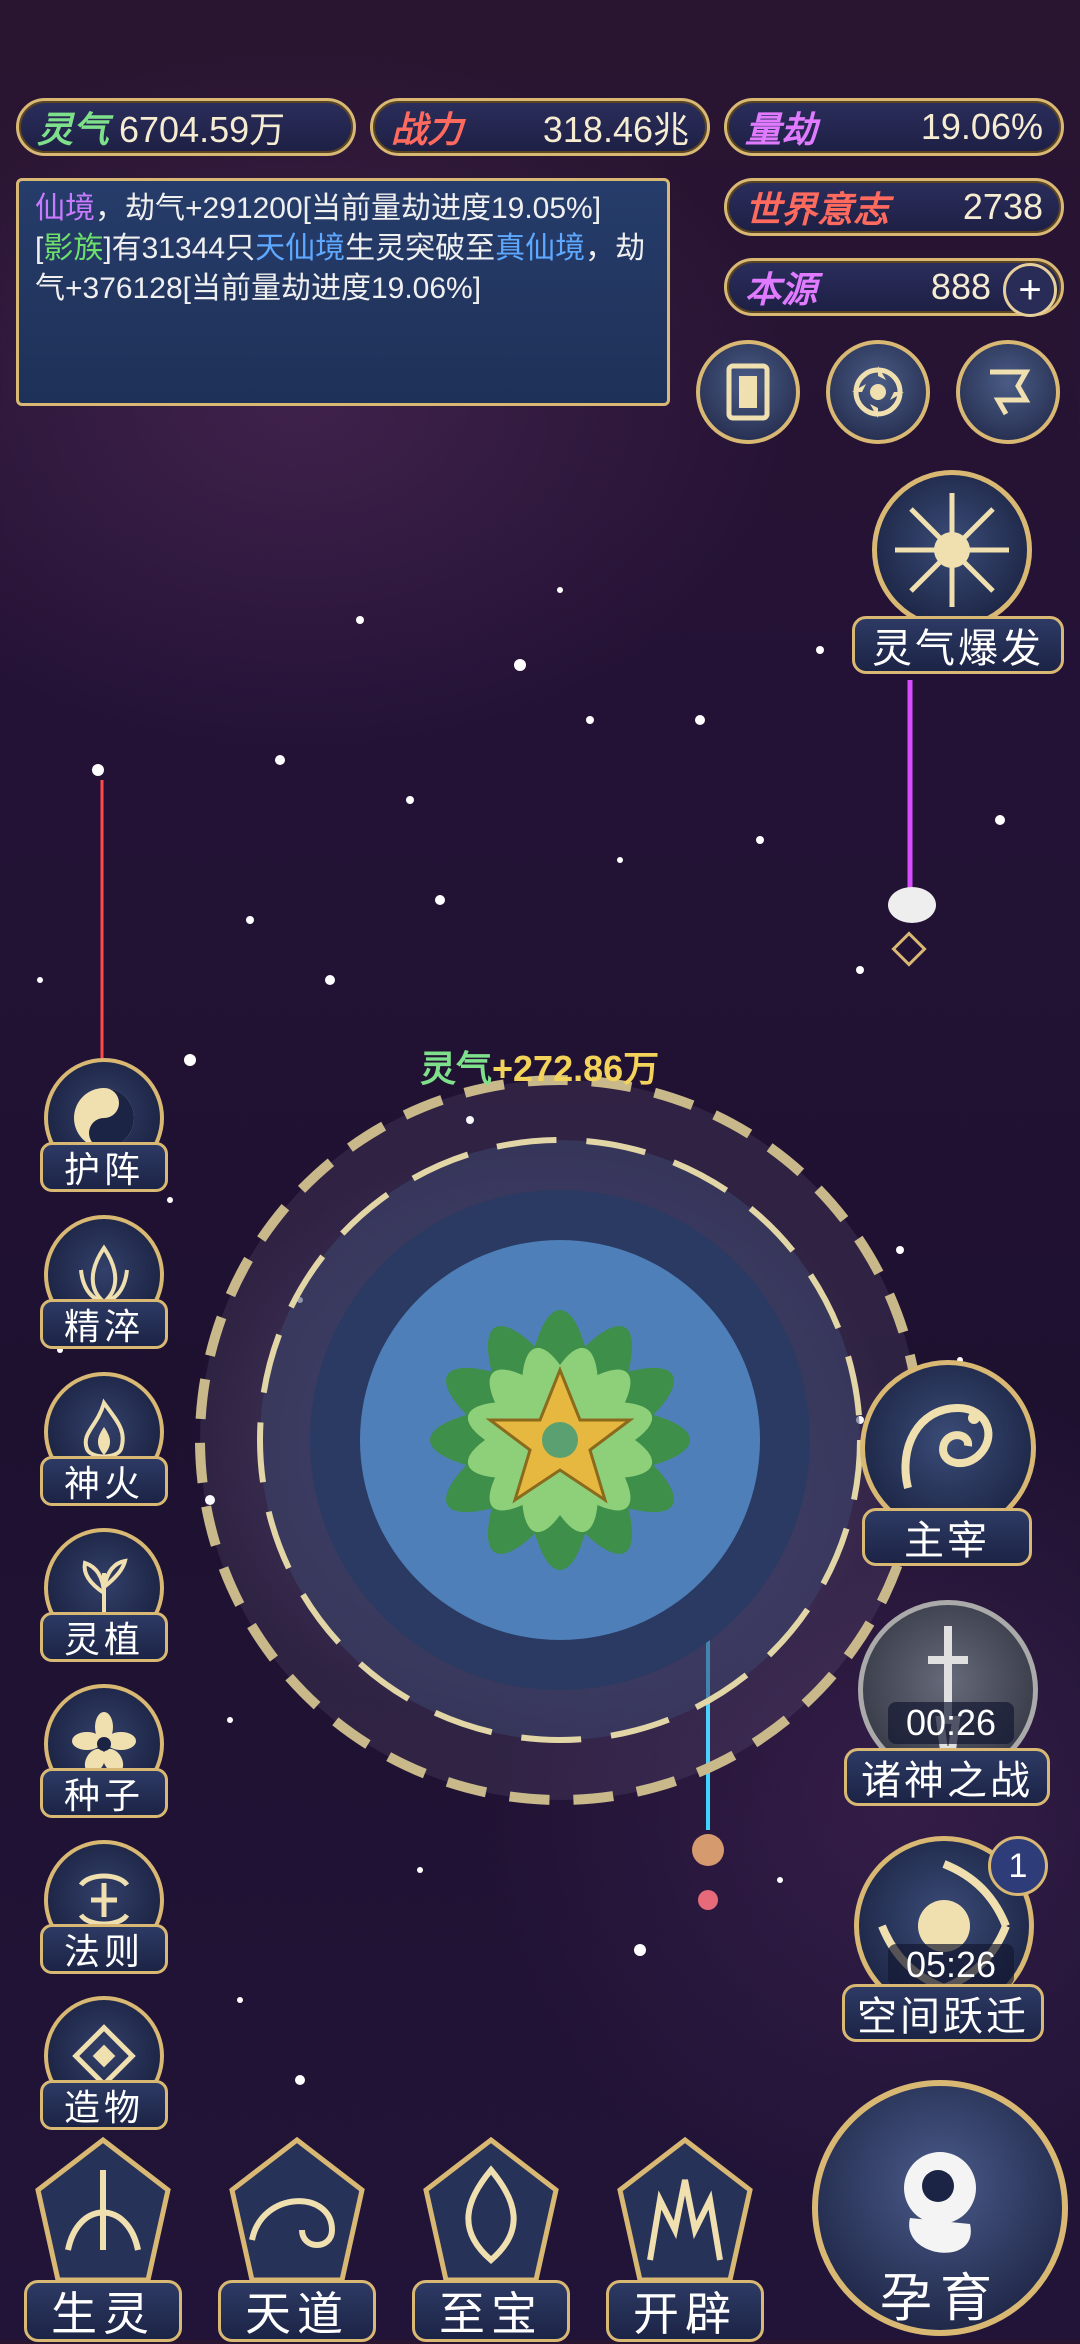  What do you see at coordinates (104, 2105) in the screenshot?
I see `skill-label: 造物` at bounding box center [104, 2105].